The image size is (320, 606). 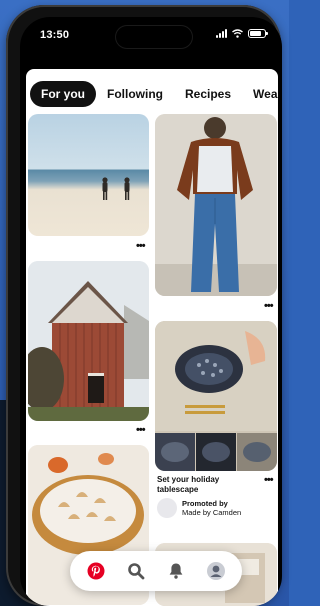 I want to click on nav-profile, so click(x=216, y=571).